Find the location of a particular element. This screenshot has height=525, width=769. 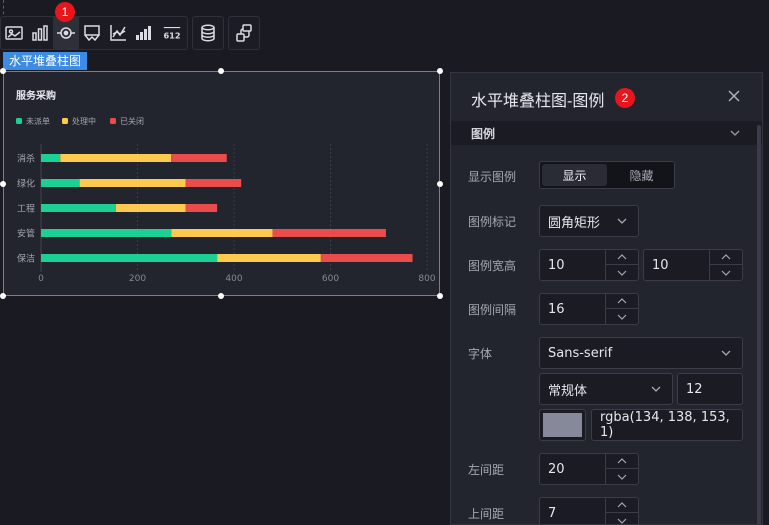

bar-chart-button is located at coordinates (40, 33).